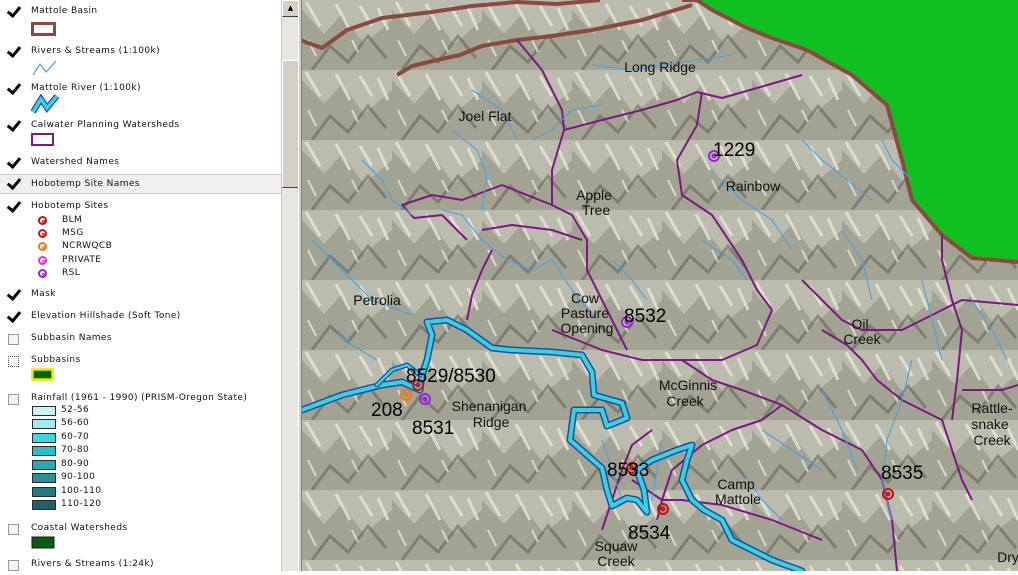 The width and height of the screenshot is (1018, 575). Describe the element at coordinates (70, 206) in the screenshot. I see `layer-name: Hobotemp Sites` at that location.